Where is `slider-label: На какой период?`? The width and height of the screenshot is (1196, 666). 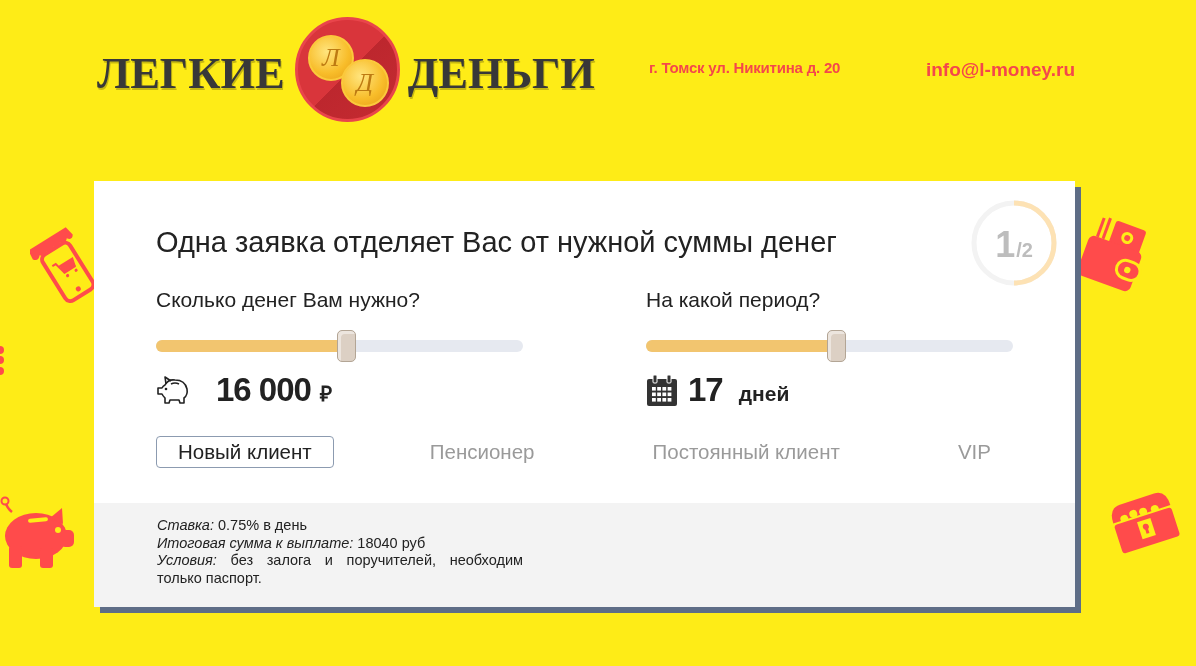
slider-label: На какой период? is located at coordinates (734, 300).